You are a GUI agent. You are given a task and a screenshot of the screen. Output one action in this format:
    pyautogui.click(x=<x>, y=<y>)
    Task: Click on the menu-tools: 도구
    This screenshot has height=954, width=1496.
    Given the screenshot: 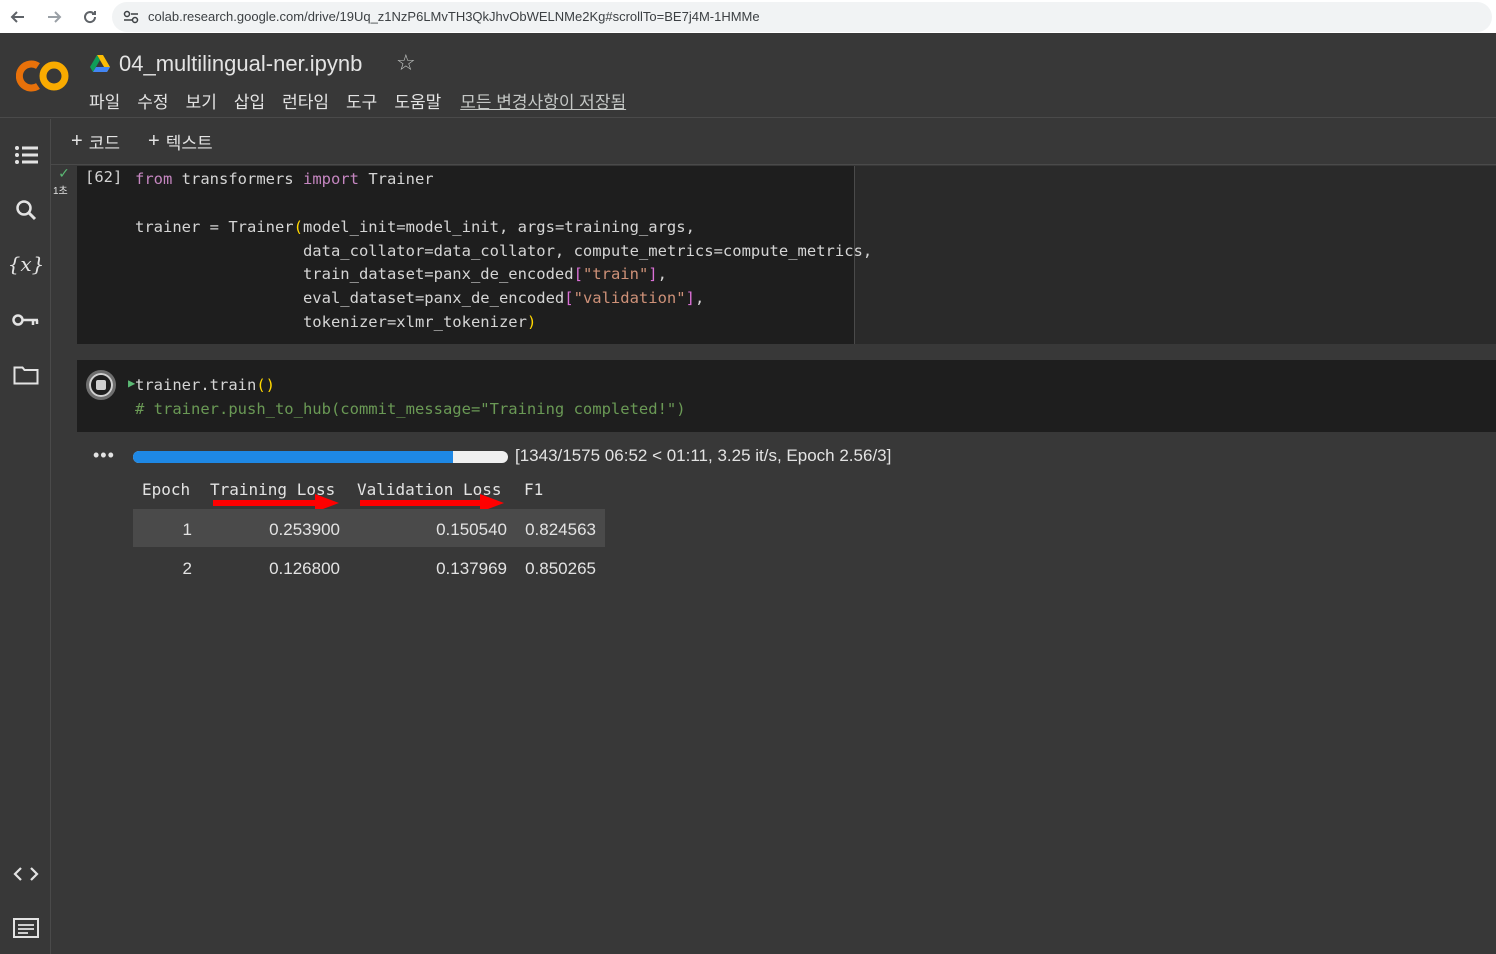 What is the action you would take?
    pyautogui.click(x=361, y=100)
    